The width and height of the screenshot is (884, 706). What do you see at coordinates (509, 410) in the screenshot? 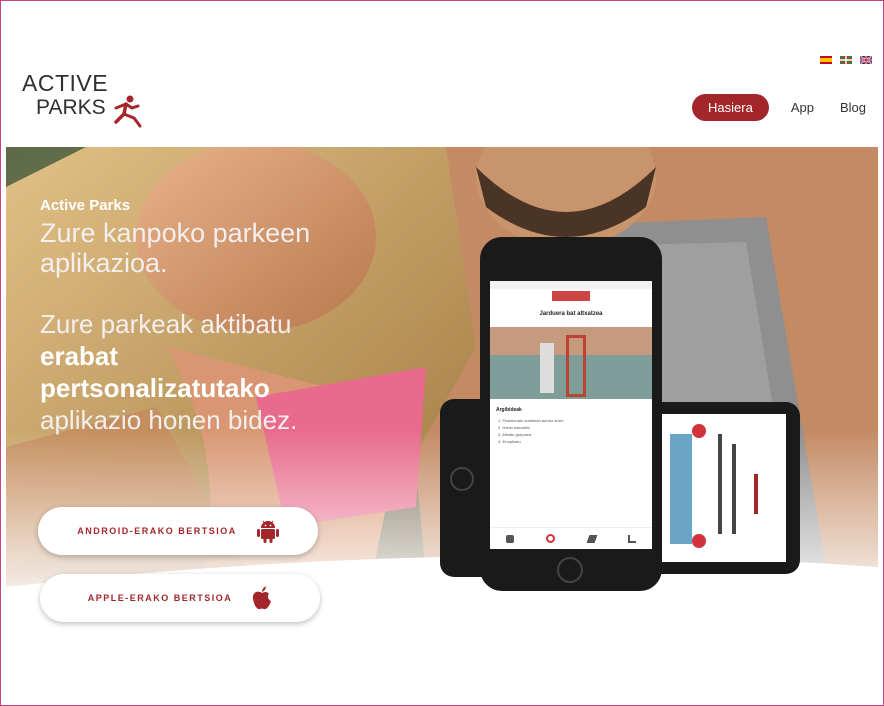
I see `app-section-title: Argibideak` at bounding box center [509, 410].